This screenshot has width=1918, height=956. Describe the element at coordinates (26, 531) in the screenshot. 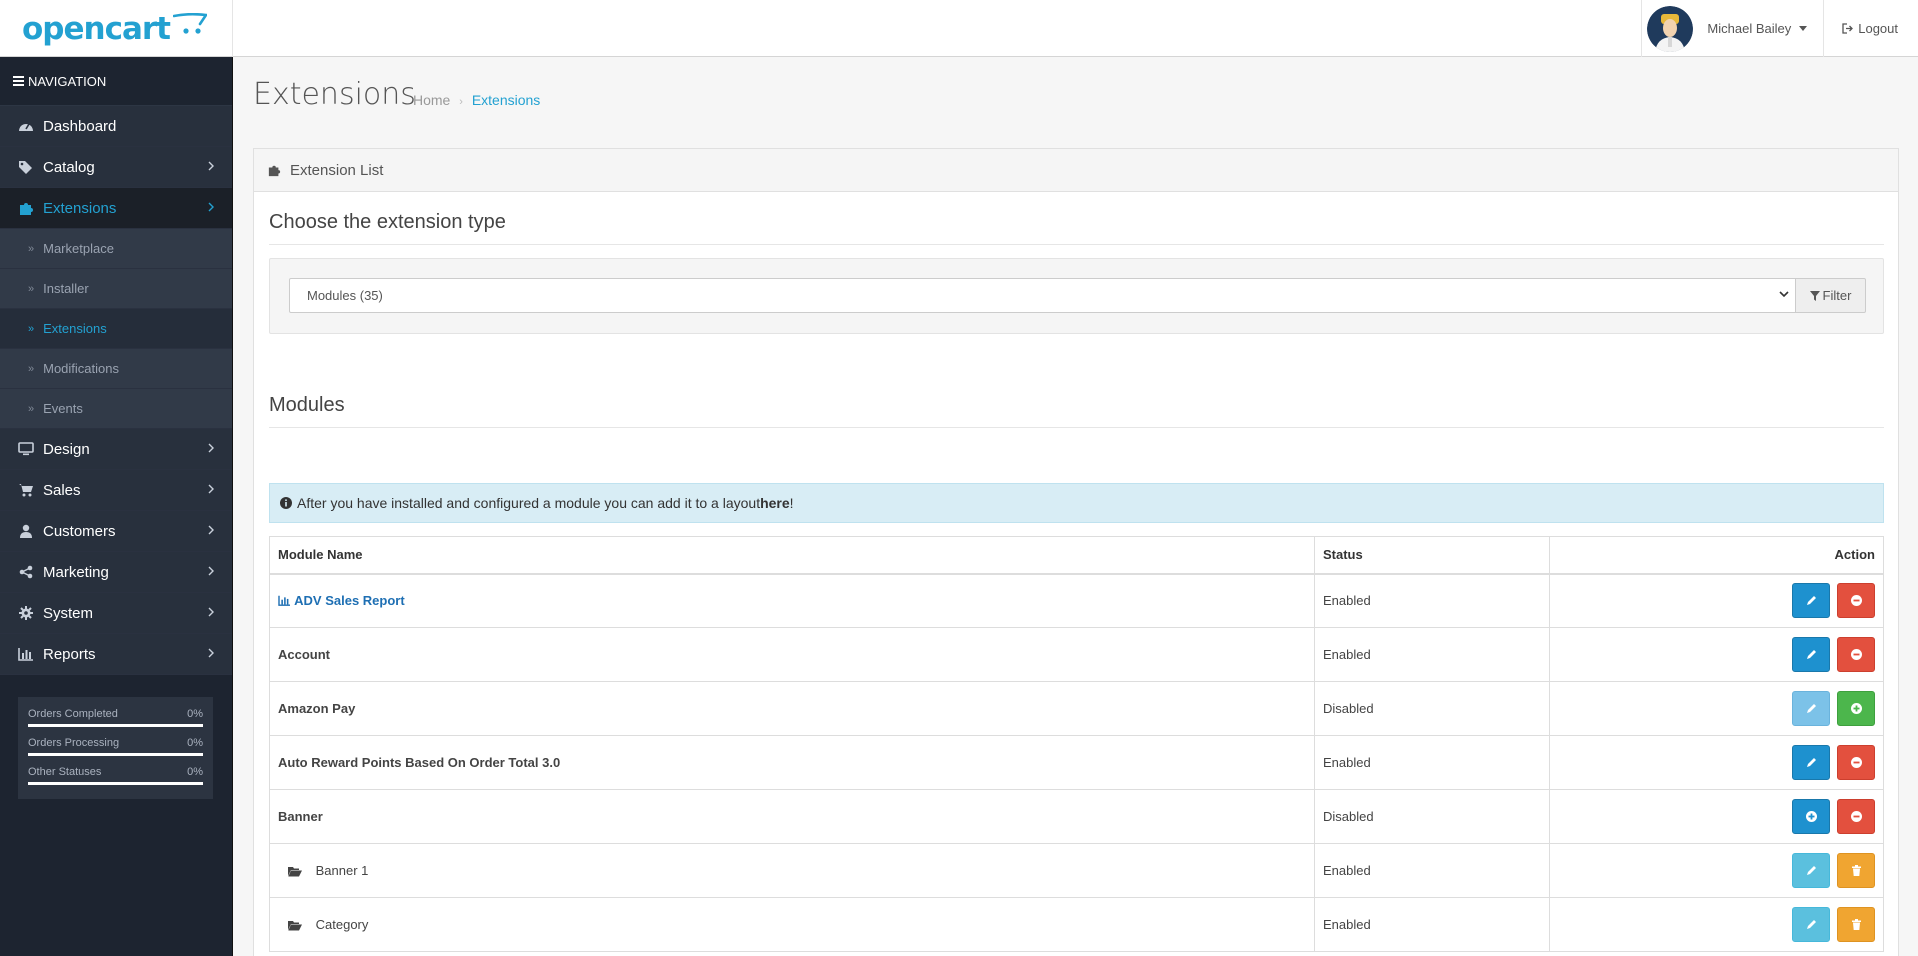

I see `user-icon` at that location.